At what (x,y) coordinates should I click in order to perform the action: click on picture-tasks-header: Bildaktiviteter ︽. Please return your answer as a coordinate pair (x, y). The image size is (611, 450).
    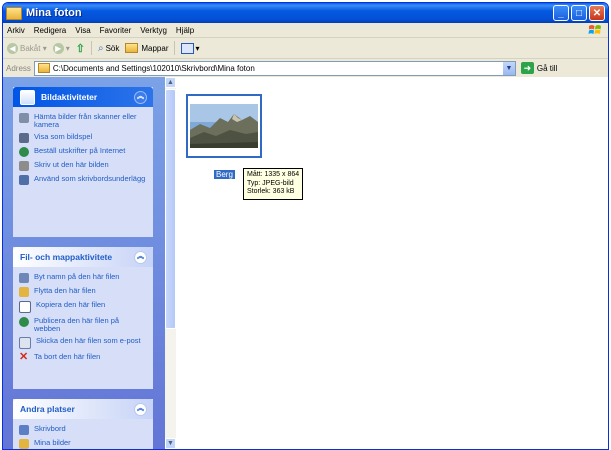
    Looking at the image, I should click on (83, 97).